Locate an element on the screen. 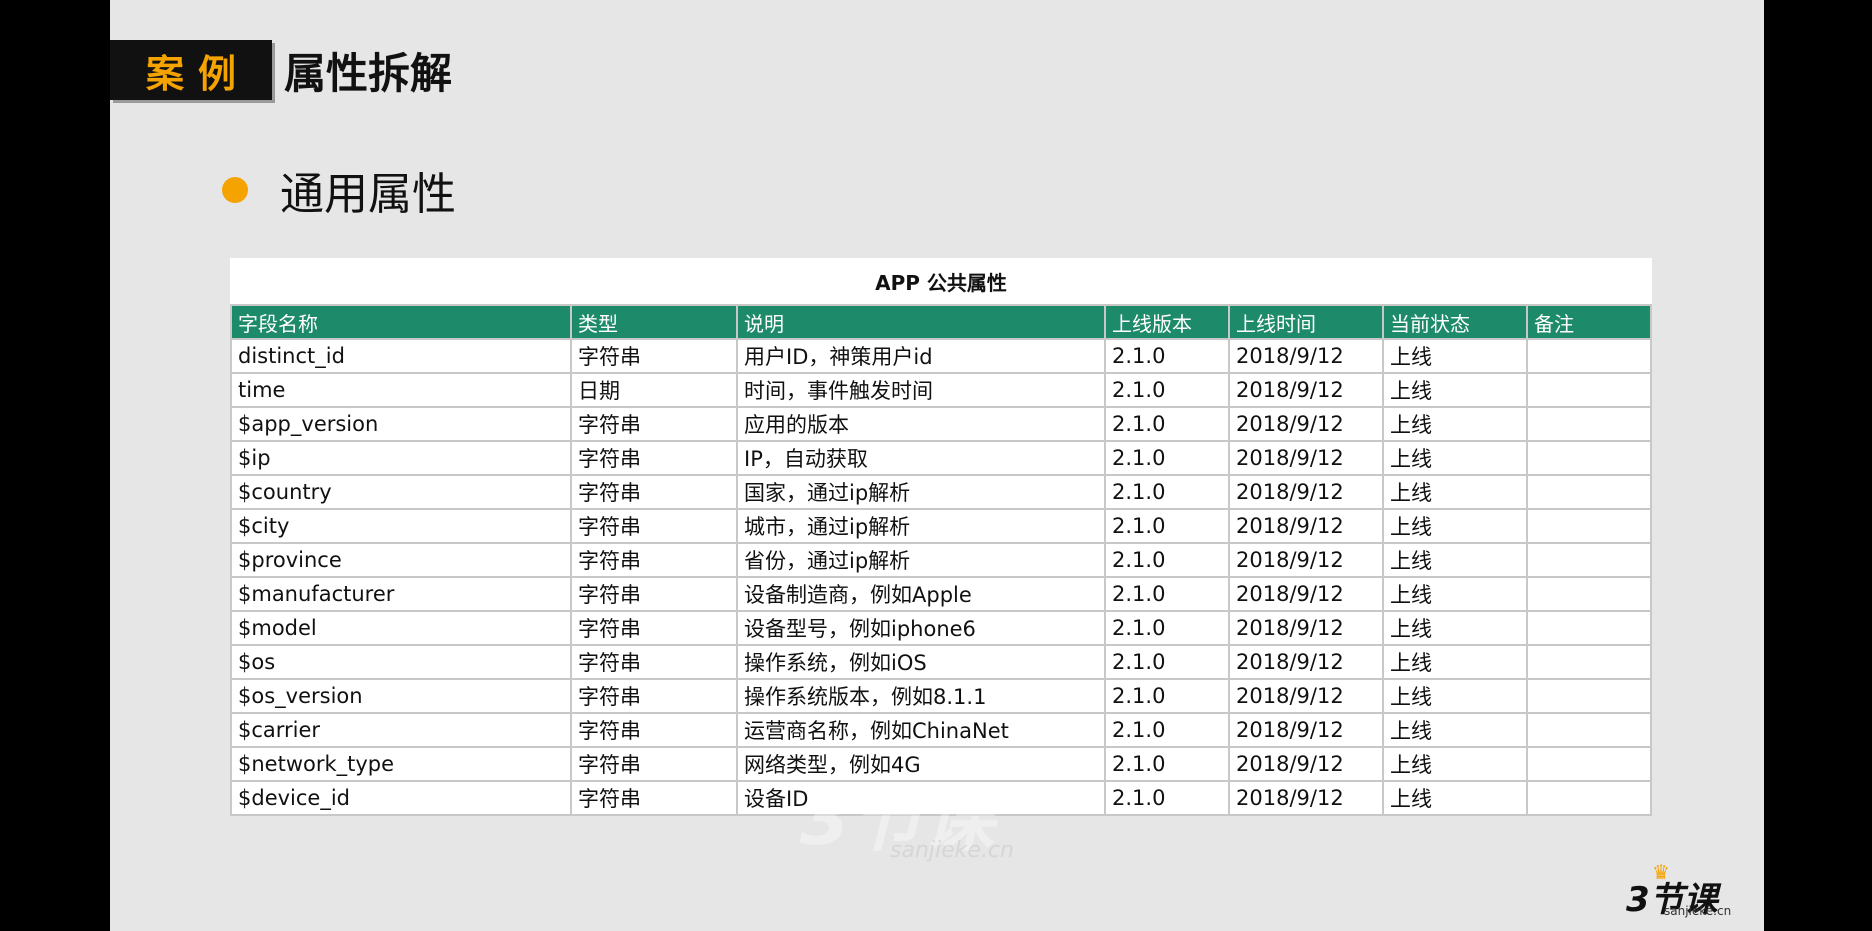 This screenshot has height=931, width=1872. table-cell: 操作系统，例如iOS is located at coordinates (921, 662).